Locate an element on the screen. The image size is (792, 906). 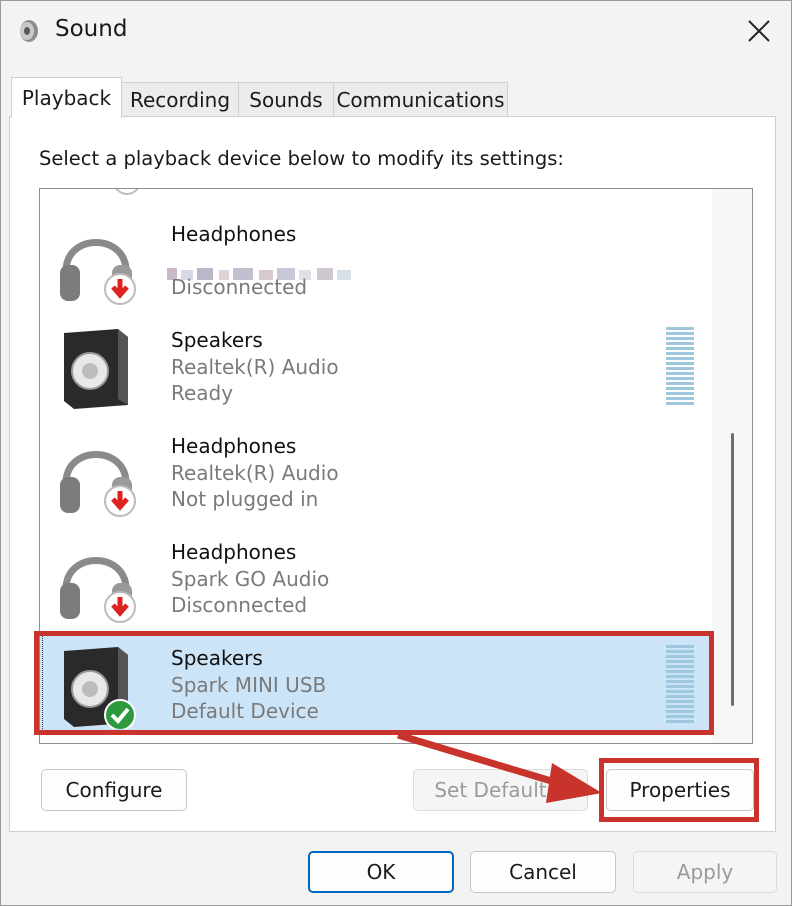
volume-meter is located at coordinates (680, 366).